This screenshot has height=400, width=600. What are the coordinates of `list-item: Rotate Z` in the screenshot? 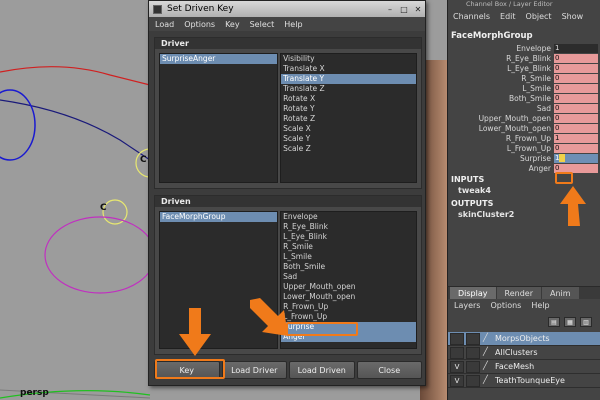 It's located at (348, 119).